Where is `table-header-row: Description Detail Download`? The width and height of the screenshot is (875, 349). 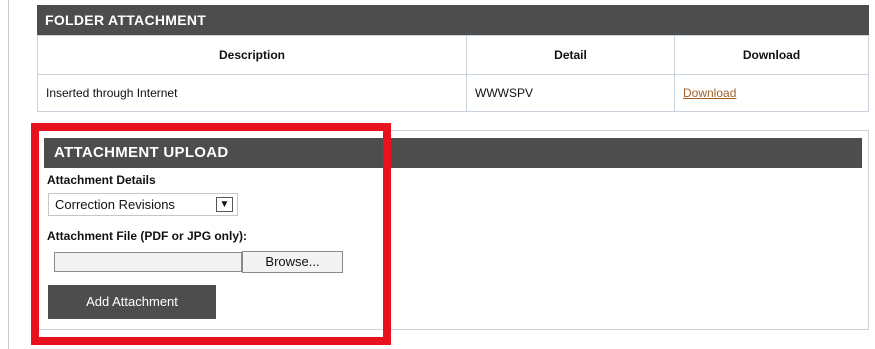 table-header-row: Description Detail Download is located at coordinates (453, 55).